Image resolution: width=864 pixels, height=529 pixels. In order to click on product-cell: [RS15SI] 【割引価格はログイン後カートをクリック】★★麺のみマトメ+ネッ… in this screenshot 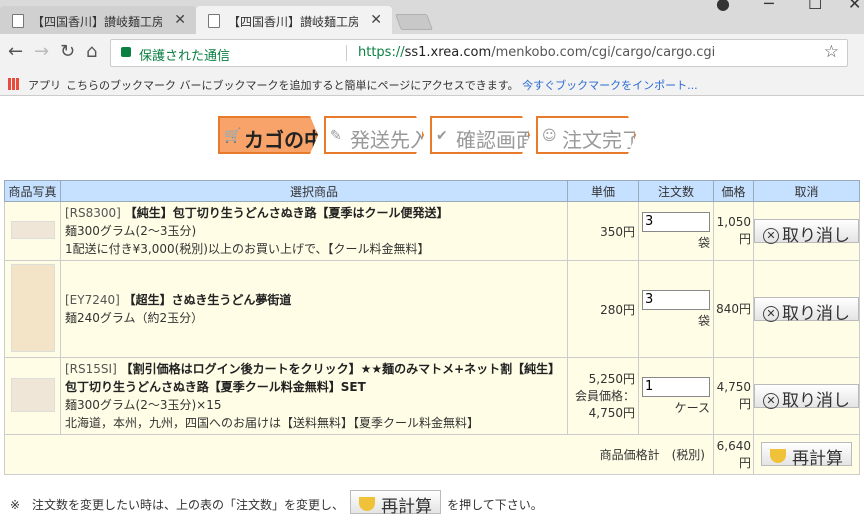, I will do `click(314, 396)`.